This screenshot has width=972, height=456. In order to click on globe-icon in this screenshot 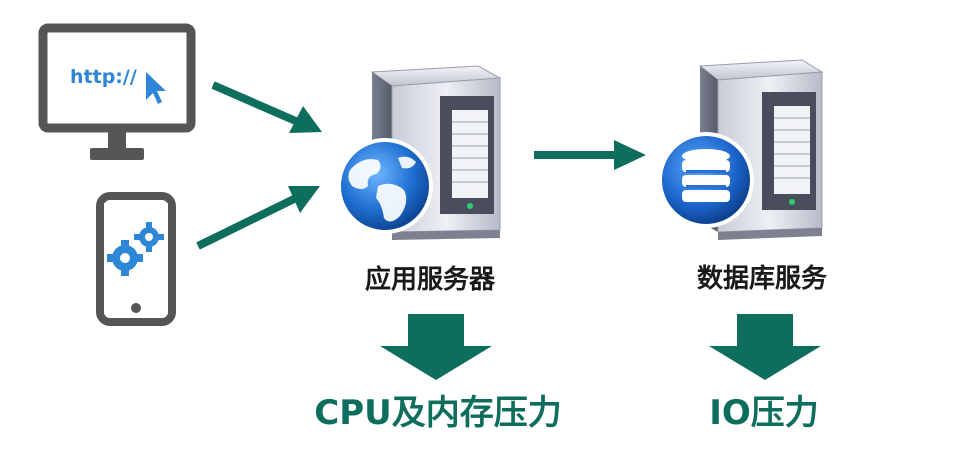, I will do `click(385, 186)`.